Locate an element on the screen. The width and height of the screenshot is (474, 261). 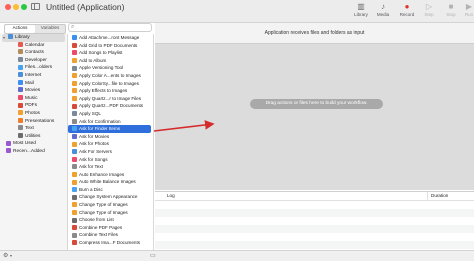
library-item-internet: Internet is located at coordinates (33, 76).